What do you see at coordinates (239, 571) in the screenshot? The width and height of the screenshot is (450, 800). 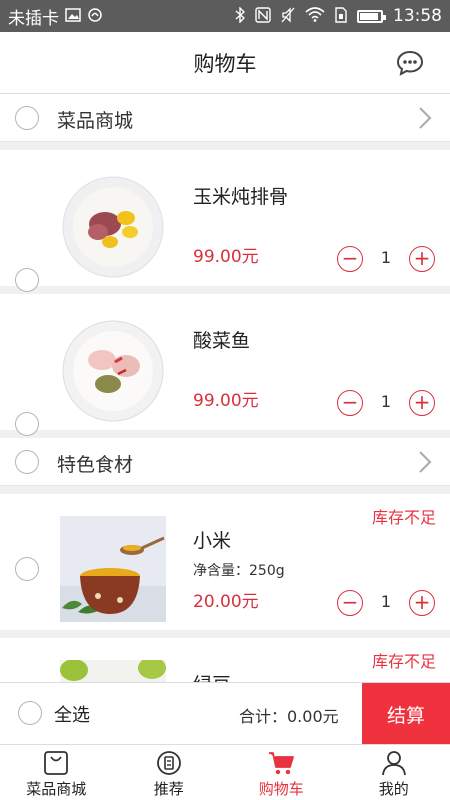 I see `item-spec: 净含量：250g` at bounding box center [239, 571].